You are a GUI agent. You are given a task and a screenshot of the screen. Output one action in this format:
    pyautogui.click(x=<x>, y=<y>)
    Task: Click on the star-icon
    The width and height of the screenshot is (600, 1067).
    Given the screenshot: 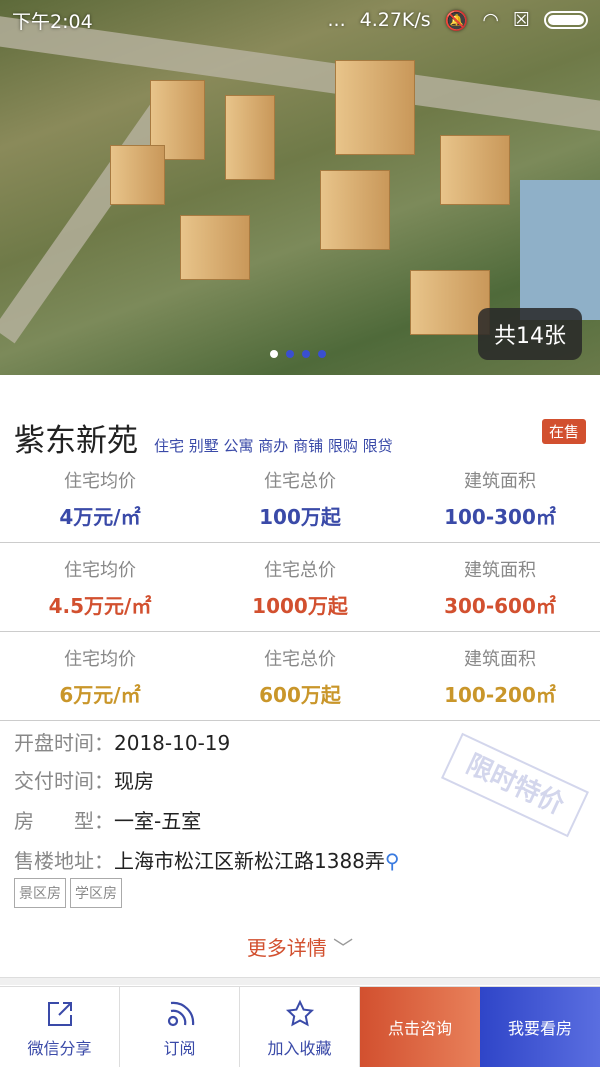 What is the action you would take?
    pyautogui.click(x=299, y=1014)
    